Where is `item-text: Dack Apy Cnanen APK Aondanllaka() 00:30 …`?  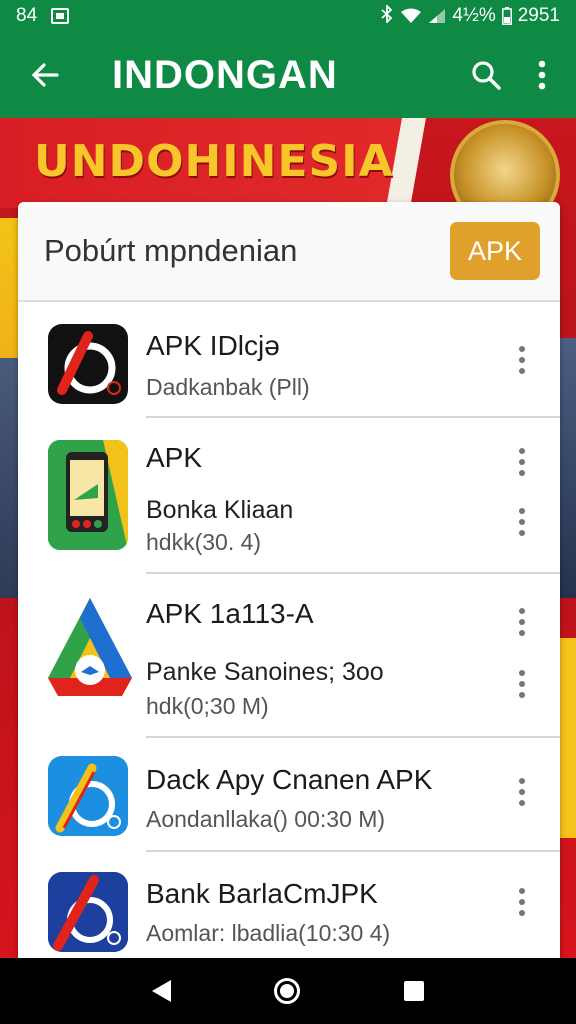
item-text: Dack Apy Cnanen APK Aondanllaka() 00:30 … is located at coordinates (289, 798).